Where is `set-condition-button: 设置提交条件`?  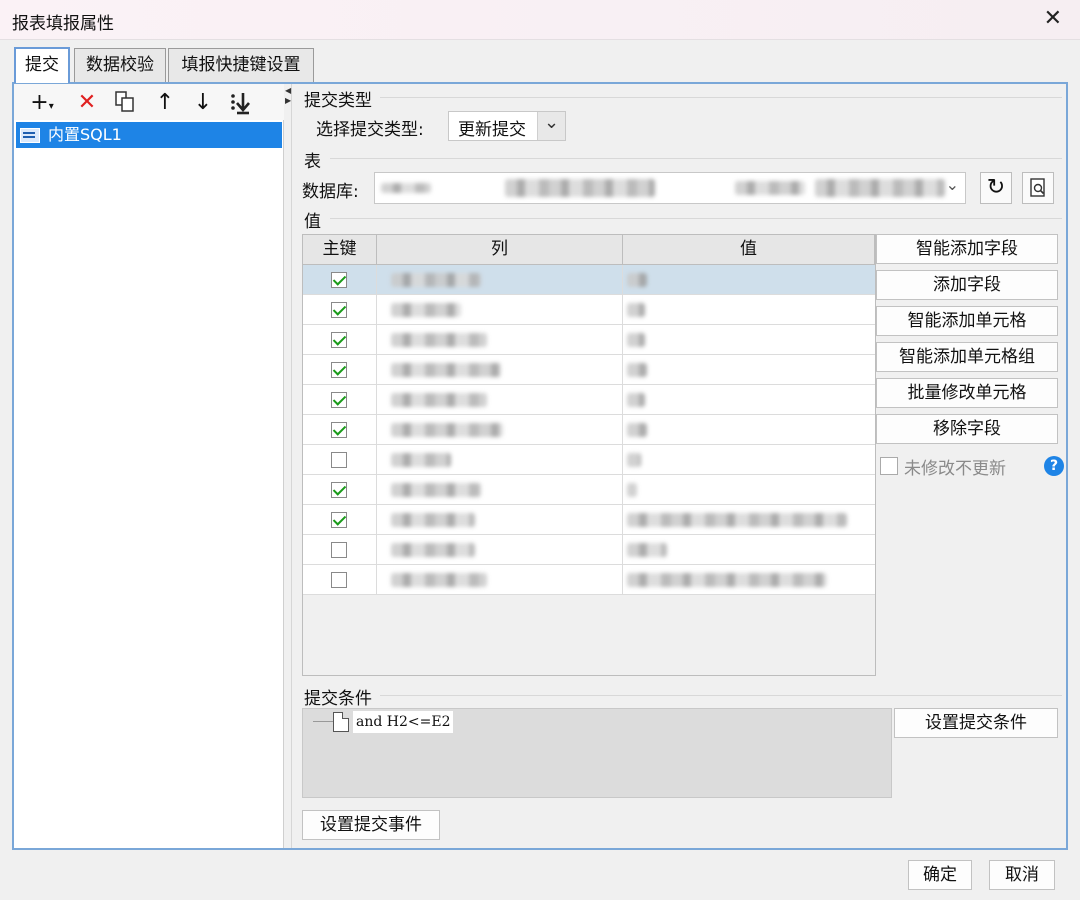
set-condition-button: 设置提交条件 is located at coordinates (976, 723).